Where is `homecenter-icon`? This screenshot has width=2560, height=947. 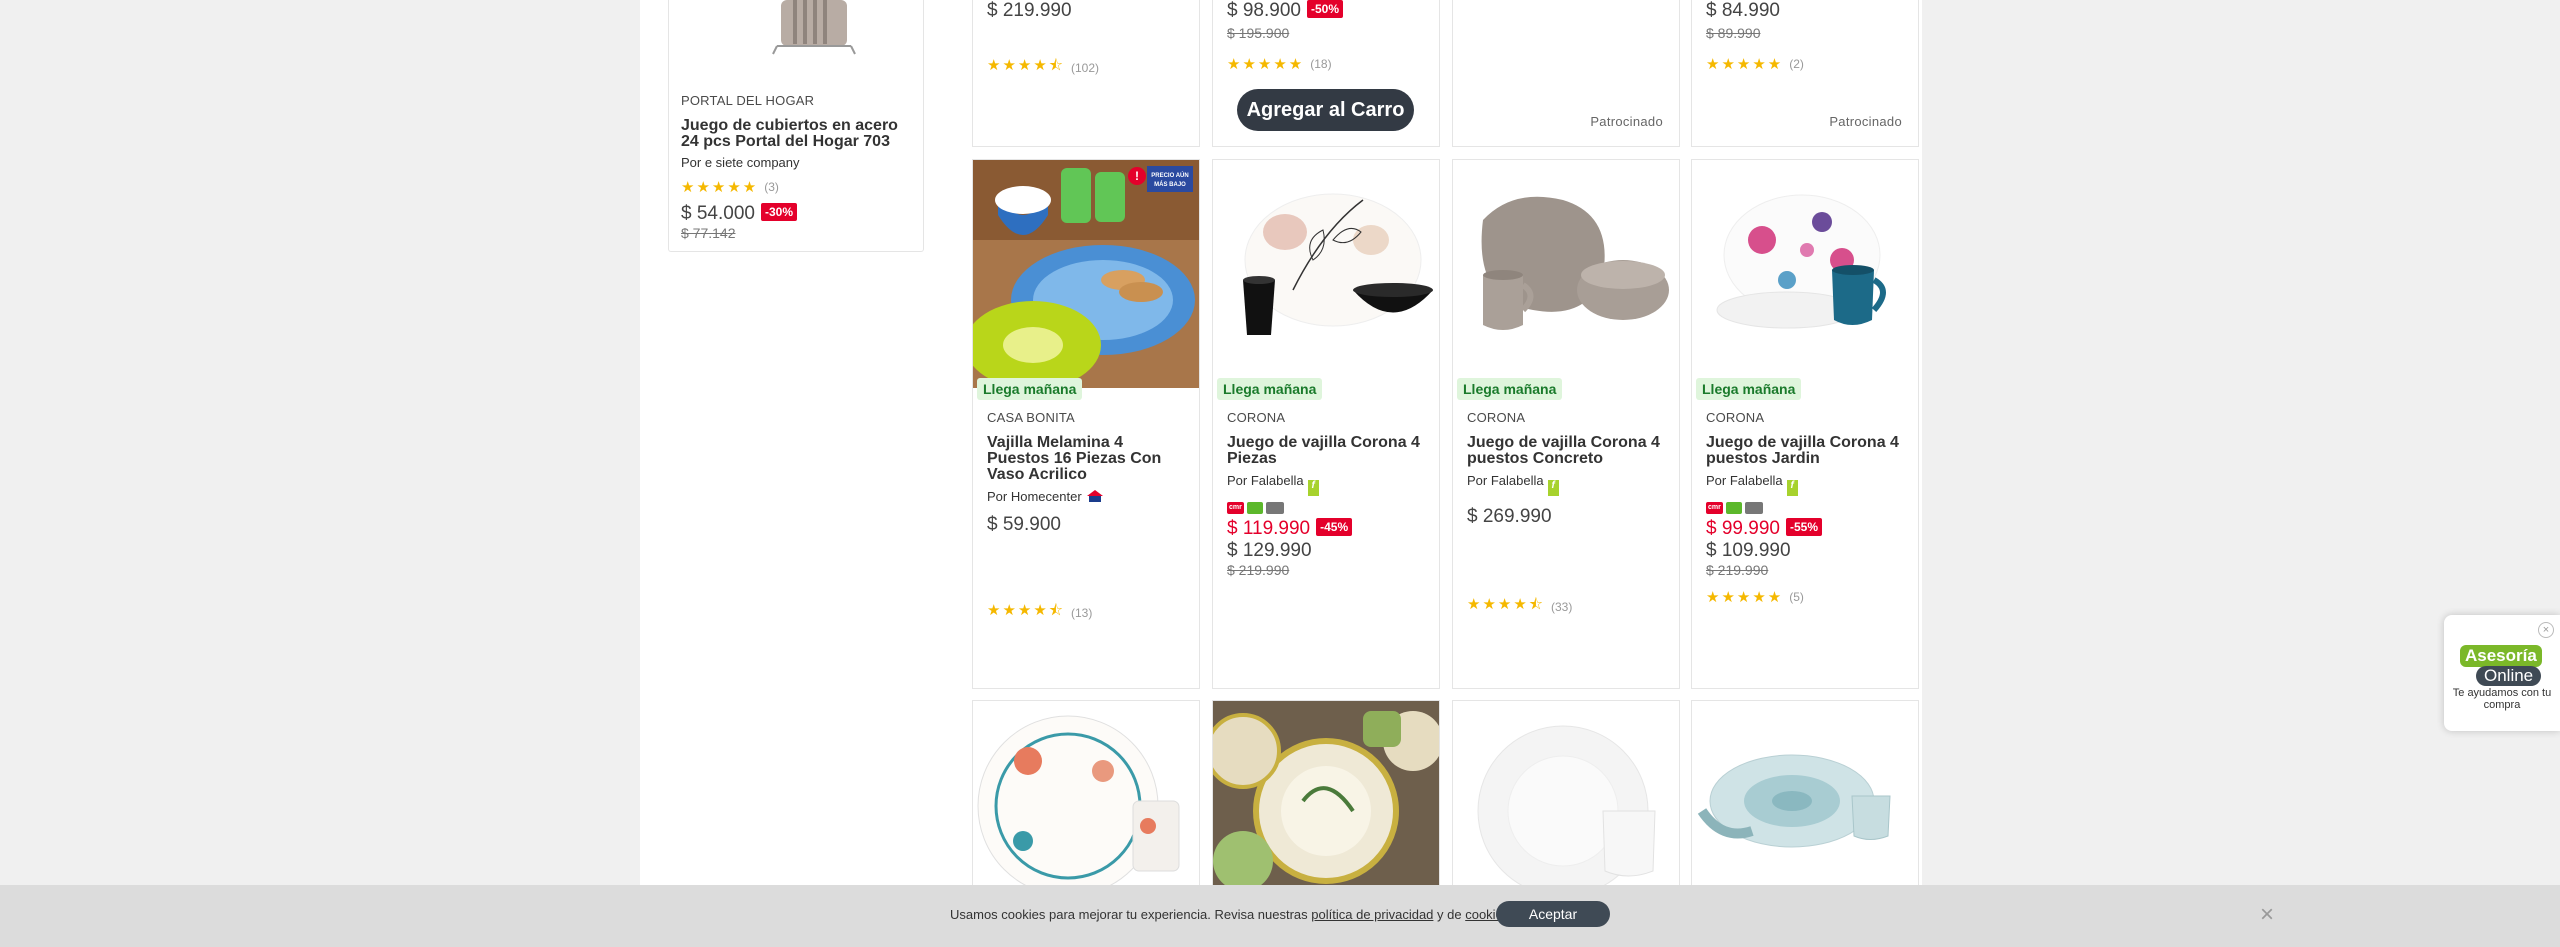 homecenter-icon is located at coordinates (1094, 496).